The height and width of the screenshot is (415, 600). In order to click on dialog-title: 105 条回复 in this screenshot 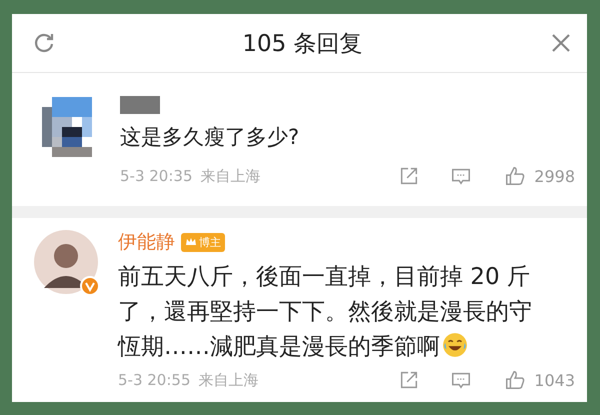, I will do `click(302, 44)`.